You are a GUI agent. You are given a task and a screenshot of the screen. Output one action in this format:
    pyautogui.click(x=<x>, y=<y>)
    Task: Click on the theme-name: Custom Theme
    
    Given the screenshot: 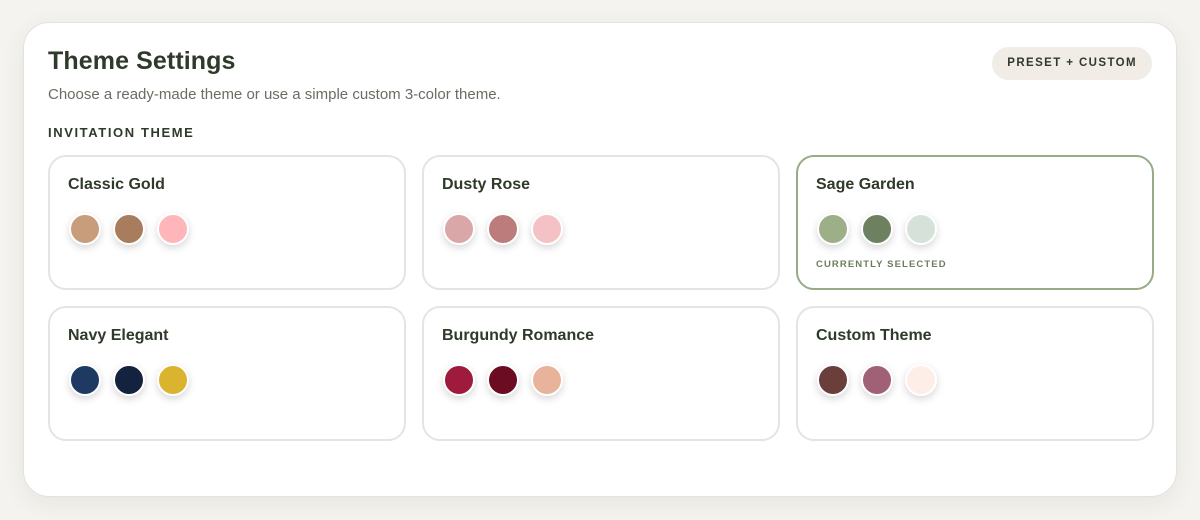 What is the action you would take?
    pyautogui.click(x=874, y=335)
    